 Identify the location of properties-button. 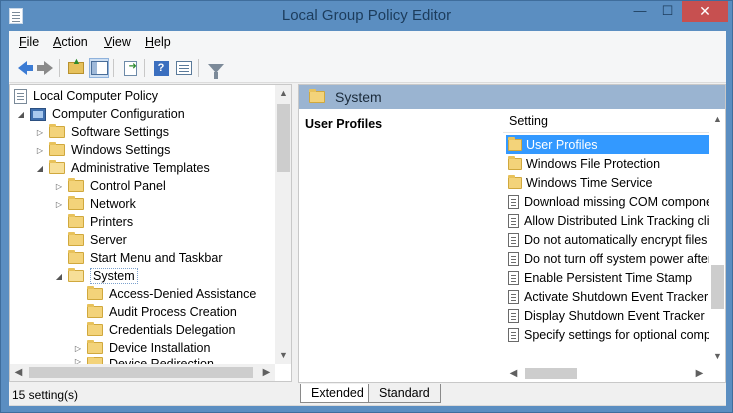
(184, 68).